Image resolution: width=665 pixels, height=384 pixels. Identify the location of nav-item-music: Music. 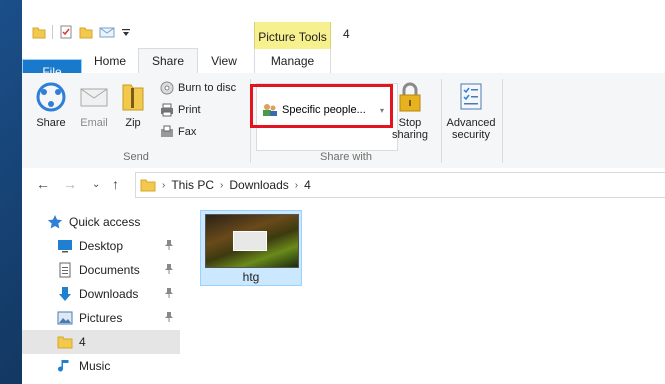
(101, 366).